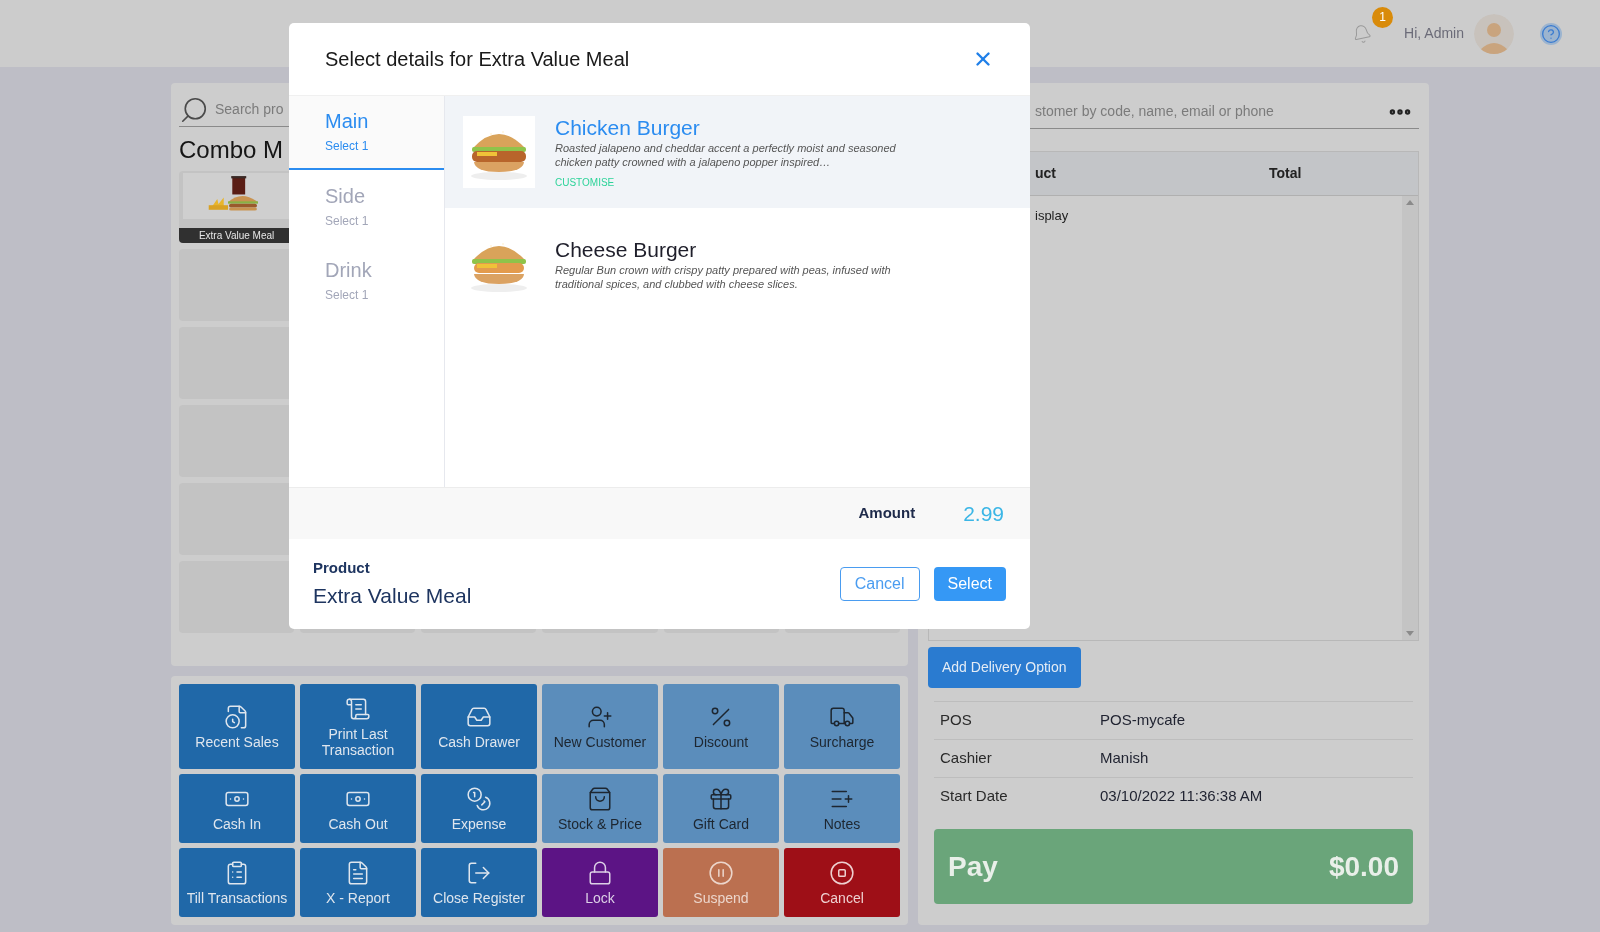  Describe the element at coordinates (1410, 633) in the screenshot. I see `scroll-down-icon` at that location.